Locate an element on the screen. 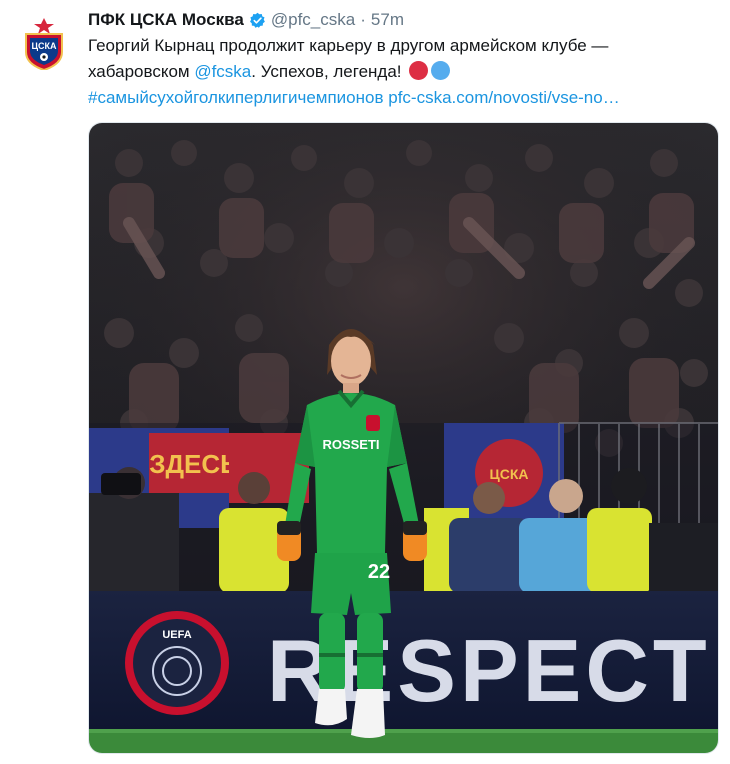 This screenshot has width=730, height=764. tweet-timestamp: 57m is located at coordinates (387, 20).